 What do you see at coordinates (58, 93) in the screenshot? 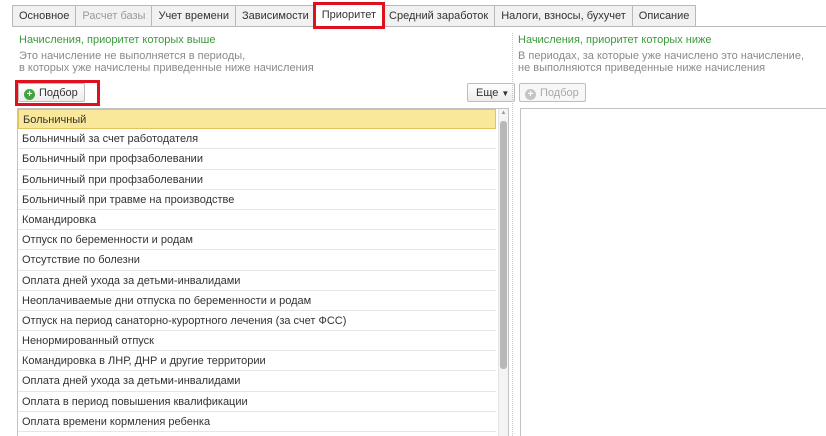
I see `select-button-label: Подбор` at bounding box center [58, 93].